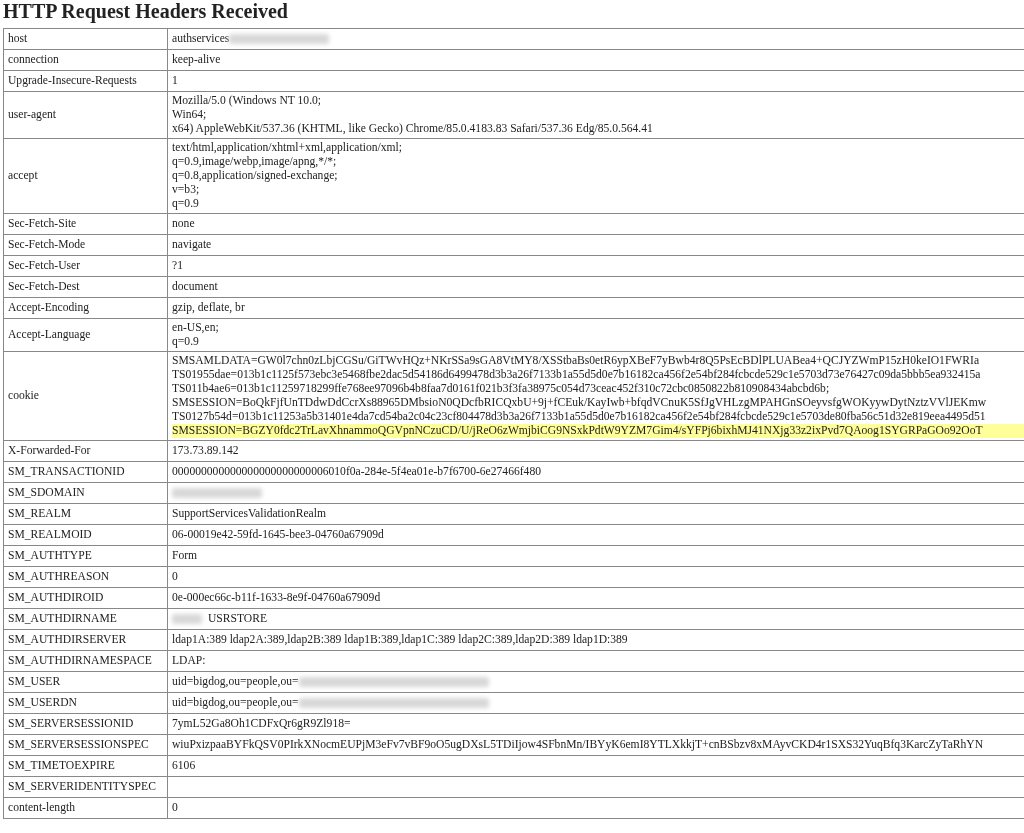  I want to click on header-value-line: 7ymL52Ga8Oh1CDFxQr6gR9Zl918=, so click(262, 724).